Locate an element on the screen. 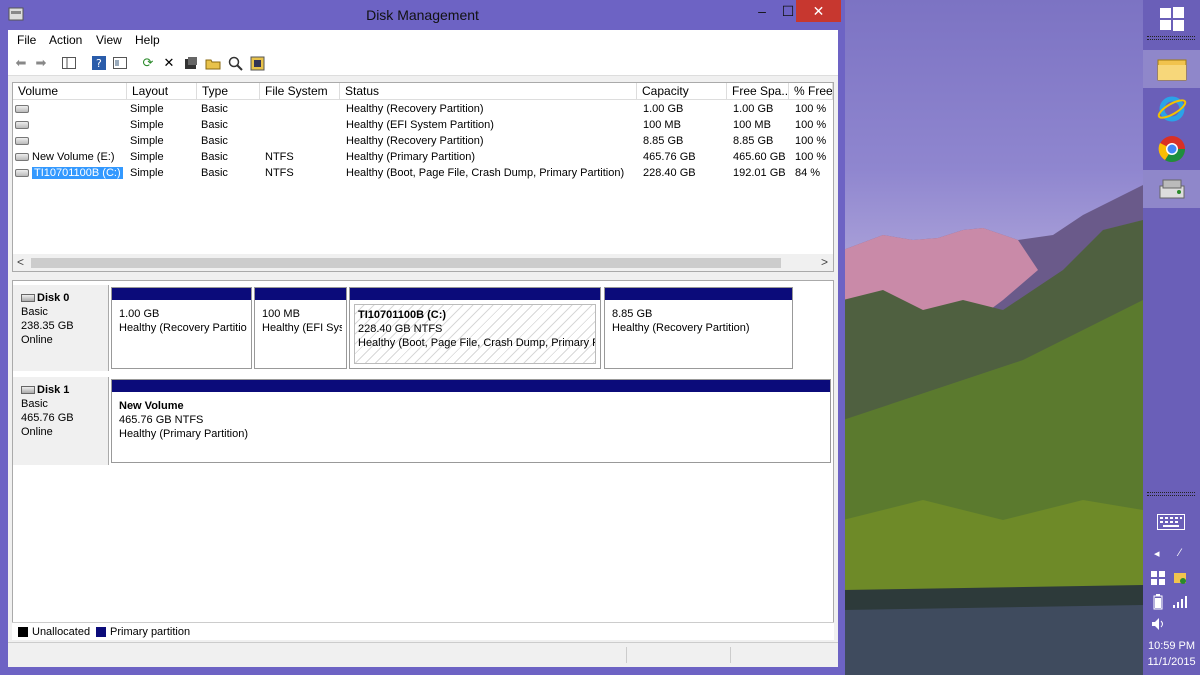 This screenshot has width=1200, height=675. console-tree-icon is located at coordinates (69, 63).